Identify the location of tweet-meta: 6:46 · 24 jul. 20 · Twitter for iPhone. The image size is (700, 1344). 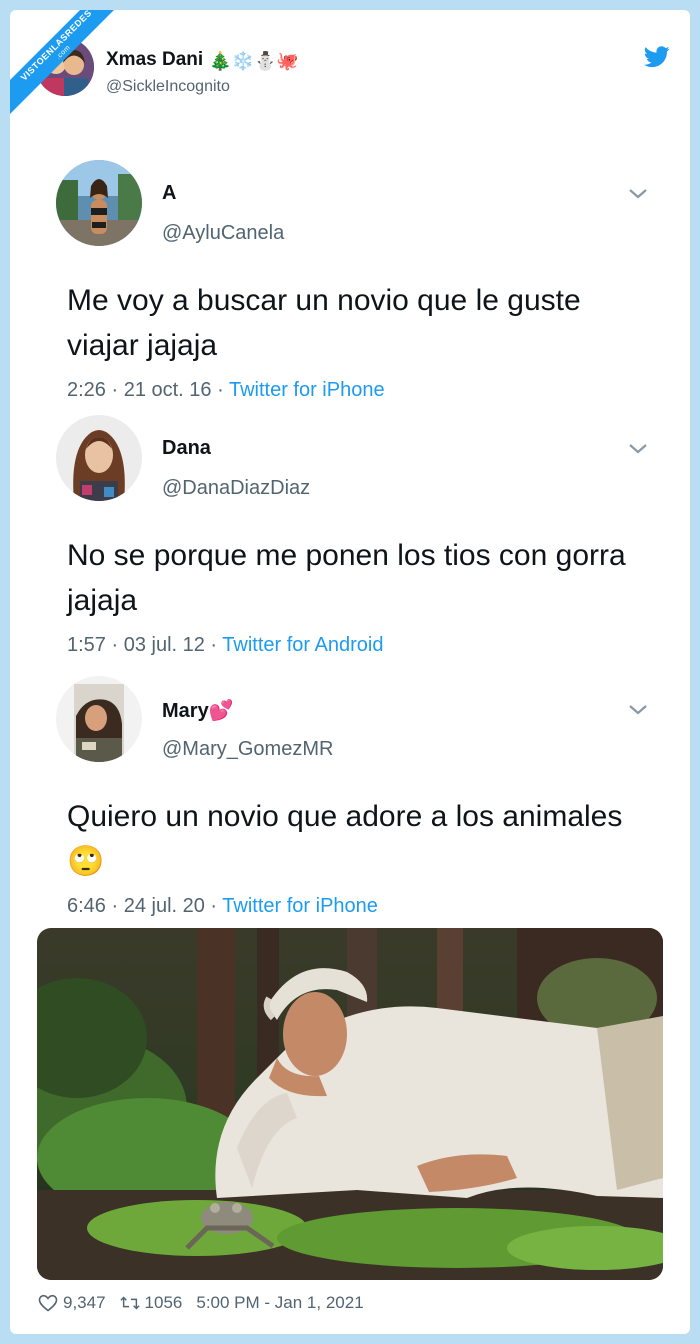
(222, 906).